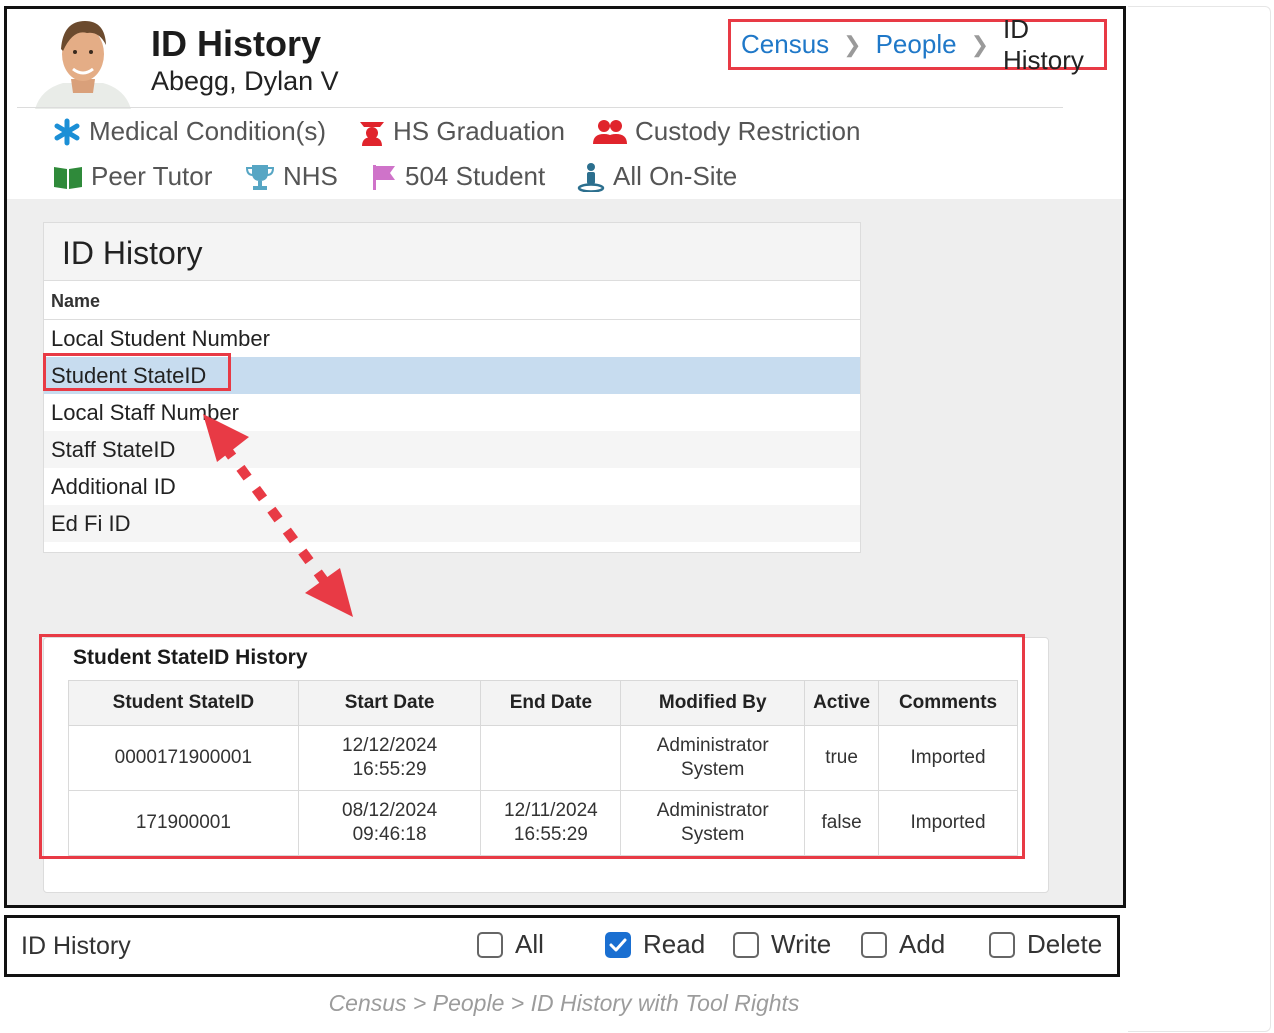  Describe the element at coordinates (551, 758) in the screenshot. I see `cell-end-date` at that location.